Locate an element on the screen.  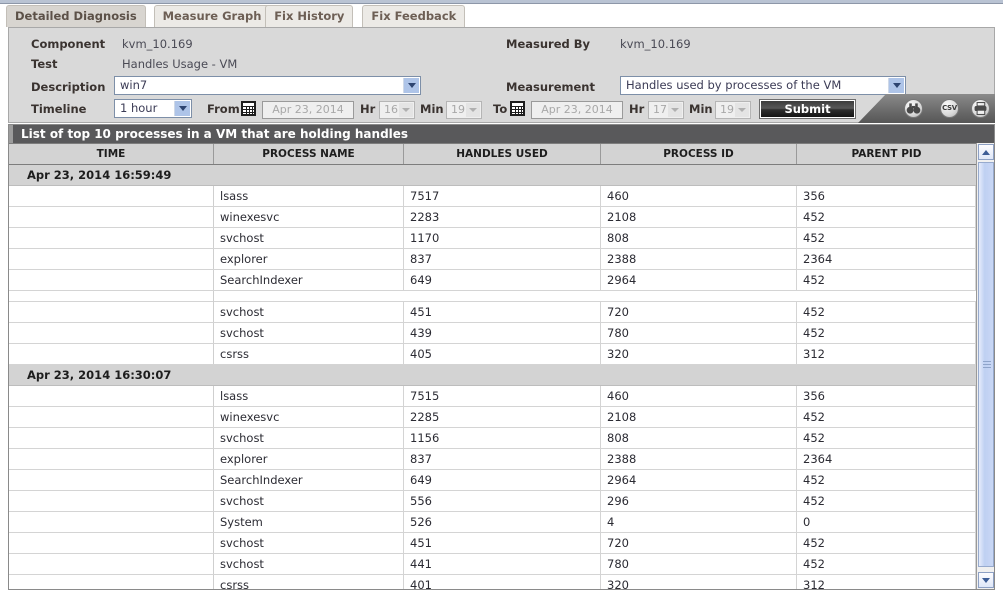
table-row: svchost 1170 808 452 is located at coordinates (492, 238).